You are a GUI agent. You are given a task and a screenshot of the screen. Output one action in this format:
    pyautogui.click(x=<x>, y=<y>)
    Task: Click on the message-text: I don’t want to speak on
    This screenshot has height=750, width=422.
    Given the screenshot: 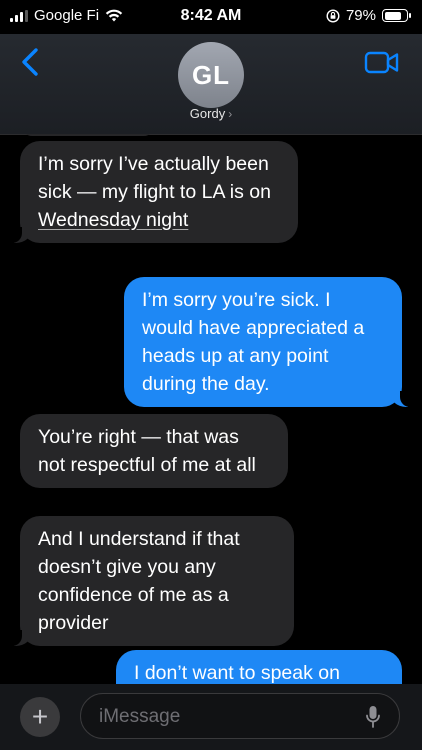 What is the action you would take?
    pyautogui.click(x=237, y=673)
    